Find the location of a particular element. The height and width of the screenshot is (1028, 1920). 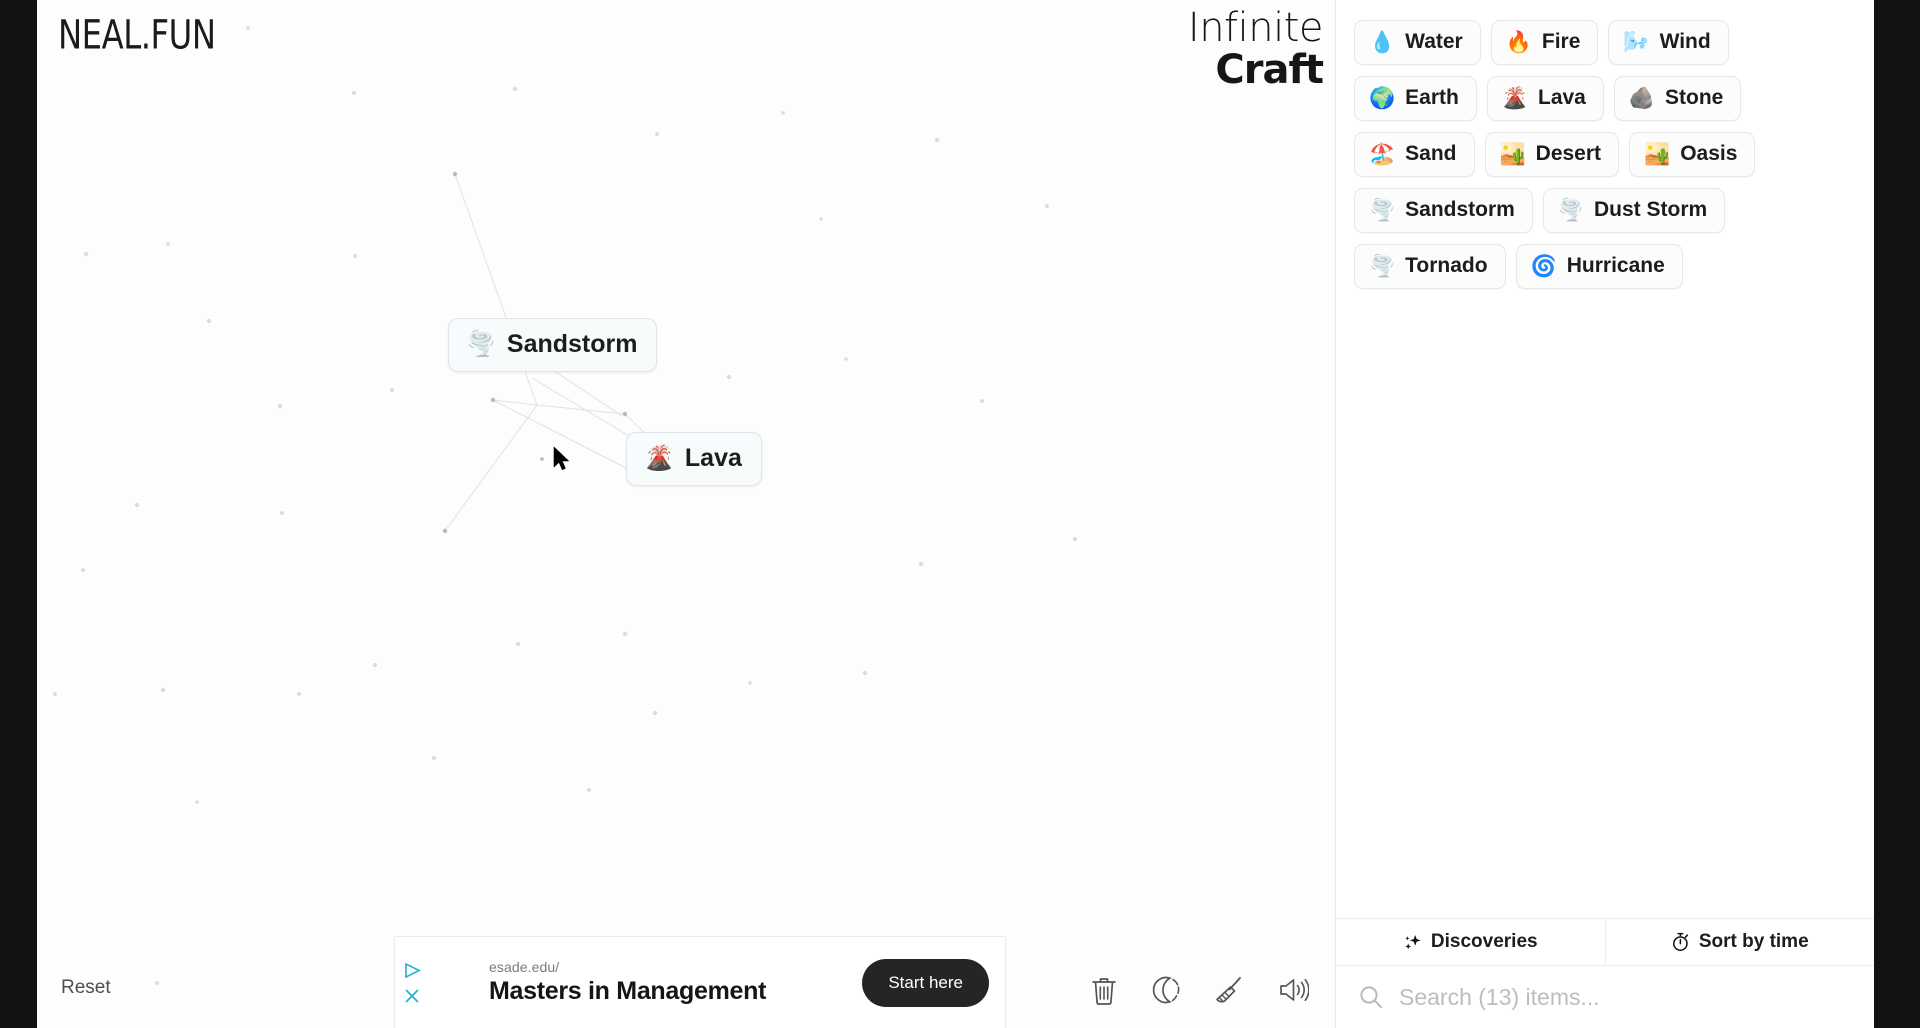

moon-icon is located at coordinates (1166, 990).